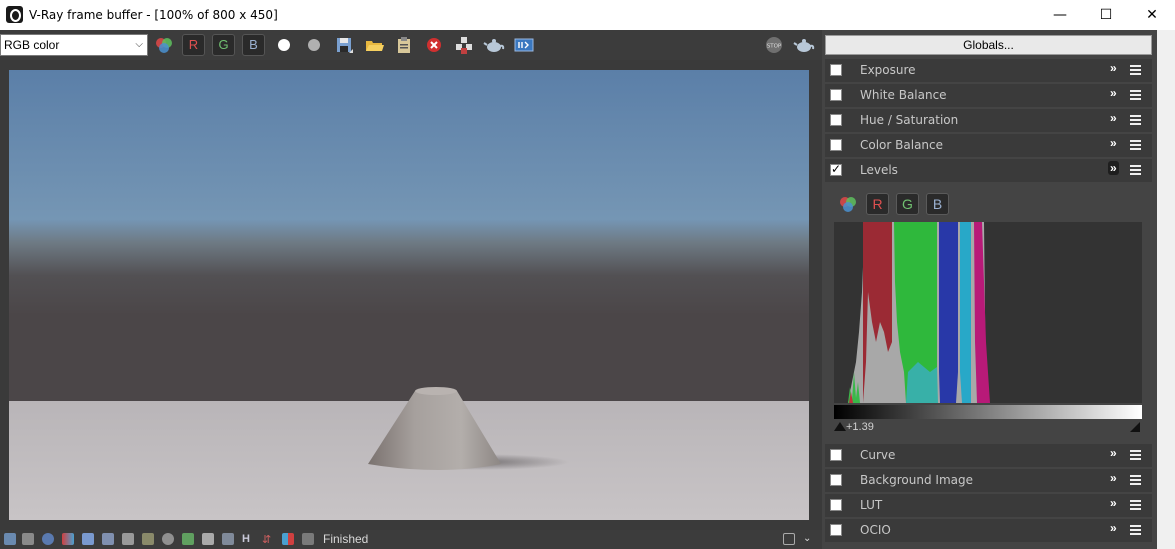 This screenshot has width=1175, height=549. I want to click on layer-color-balance: Color Balance », so click(988, 145).